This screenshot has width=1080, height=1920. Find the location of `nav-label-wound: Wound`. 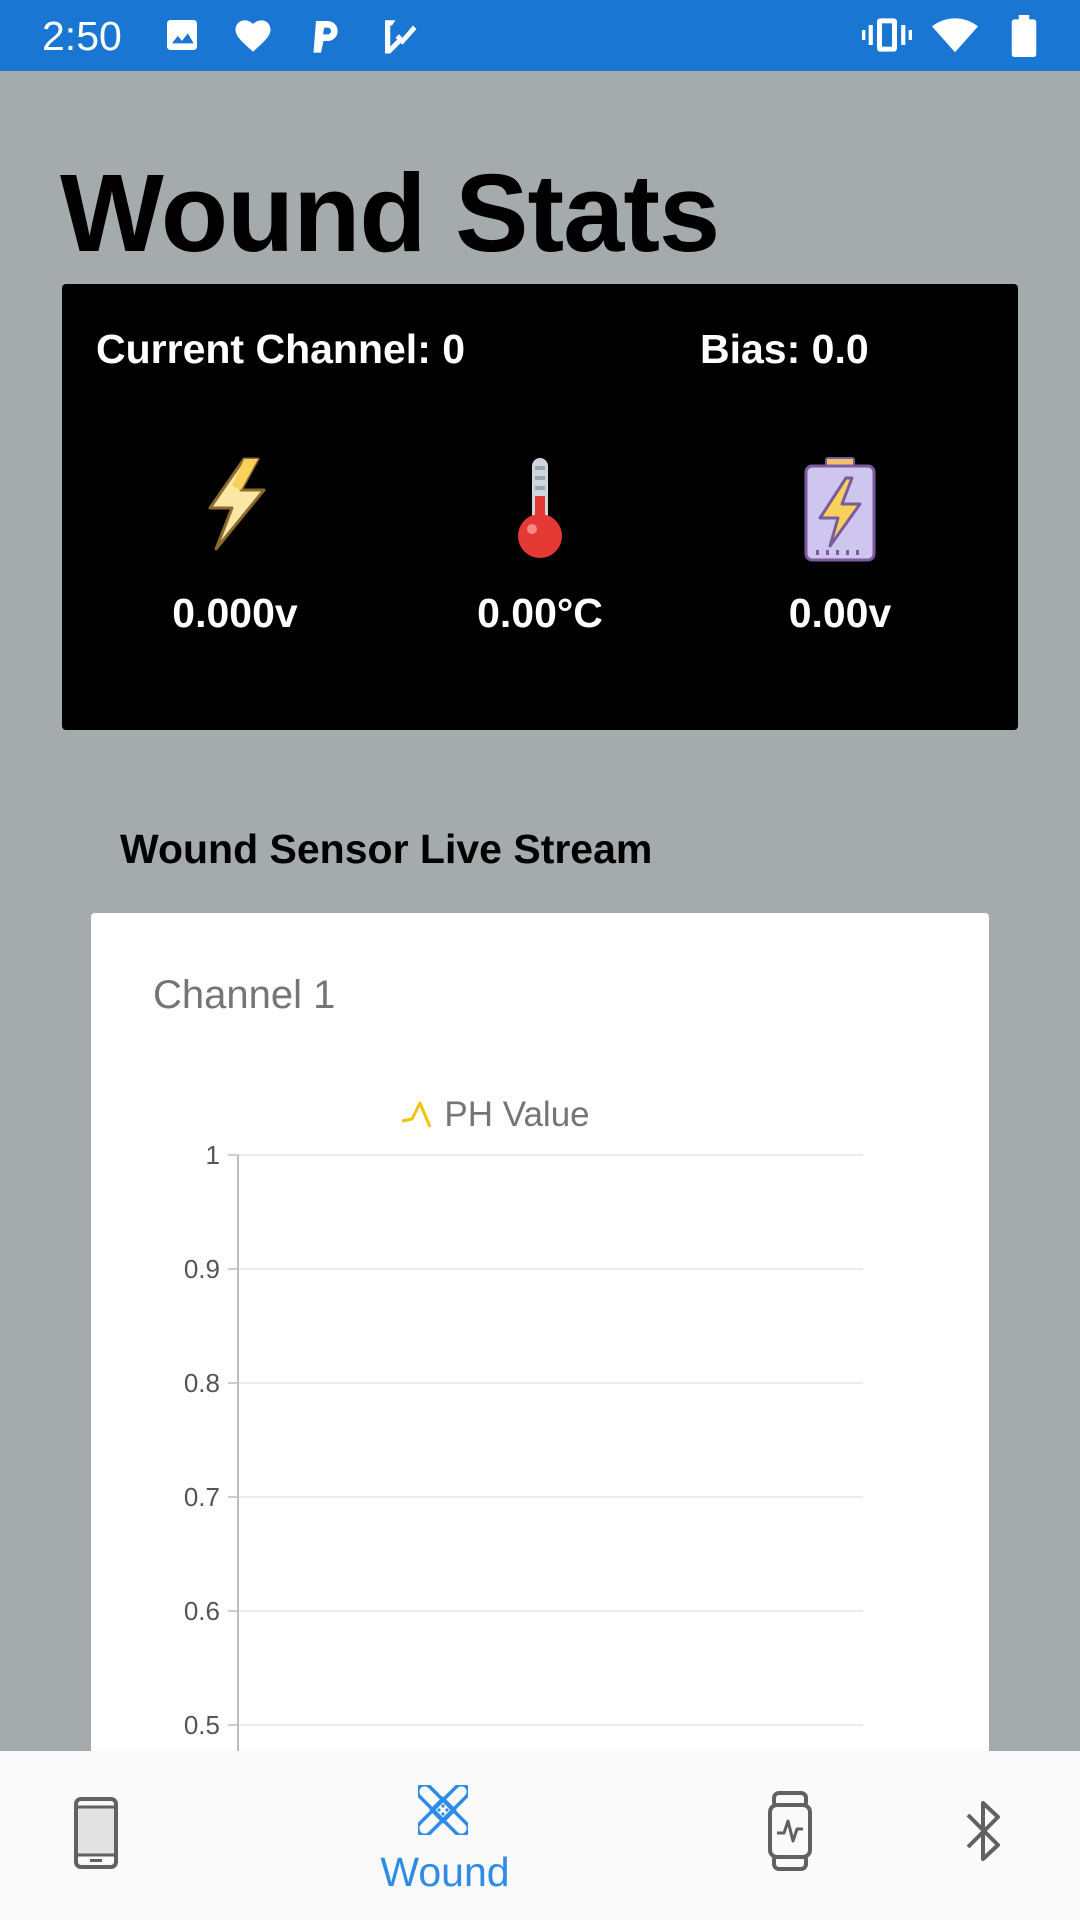

nav-label-wound: Wound is located at coordinates (445, 1872).